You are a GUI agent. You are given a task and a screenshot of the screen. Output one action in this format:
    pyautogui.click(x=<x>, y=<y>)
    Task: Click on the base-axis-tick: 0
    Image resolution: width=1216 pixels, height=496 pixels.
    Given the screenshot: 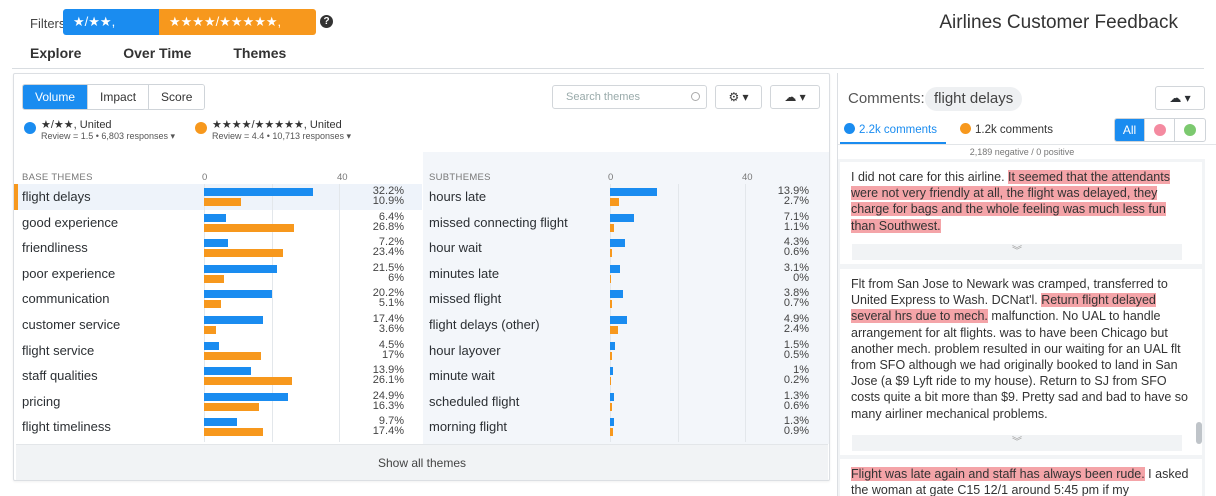 What is the action you would take?
    pyautogui.click(x=205, y=177)
    